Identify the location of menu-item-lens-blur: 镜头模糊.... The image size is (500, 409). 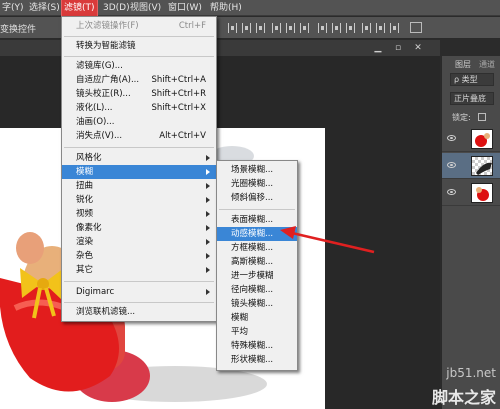
(257, 304).